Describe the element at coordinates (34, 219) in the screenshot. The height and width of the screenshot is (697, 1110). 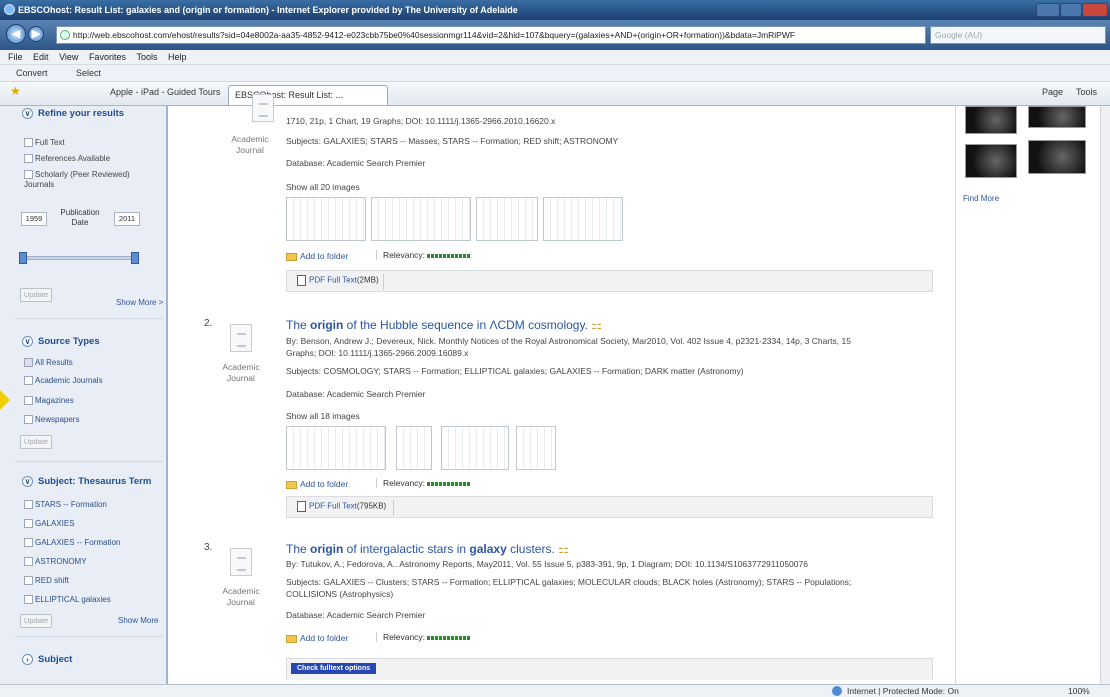
I see `year-from-input: 1959` at that location.